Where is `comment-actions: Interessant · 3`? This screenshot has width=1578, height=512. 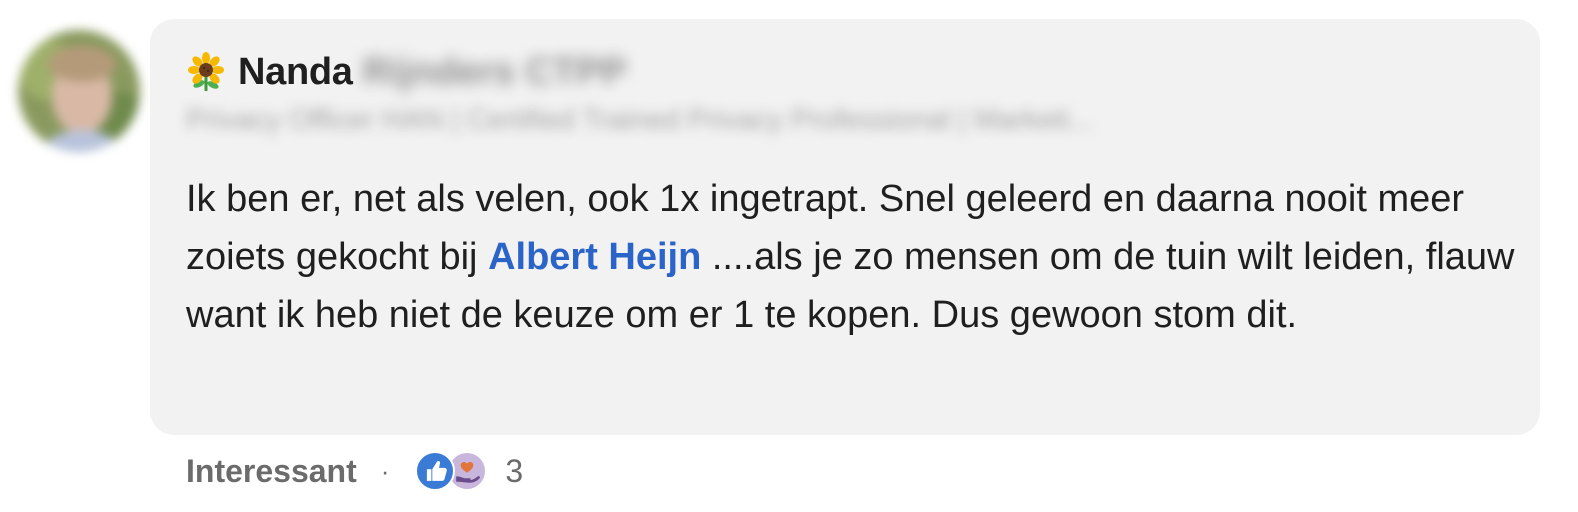
comment-actions: Interessant · 3 is located at coordinates (354, 471).